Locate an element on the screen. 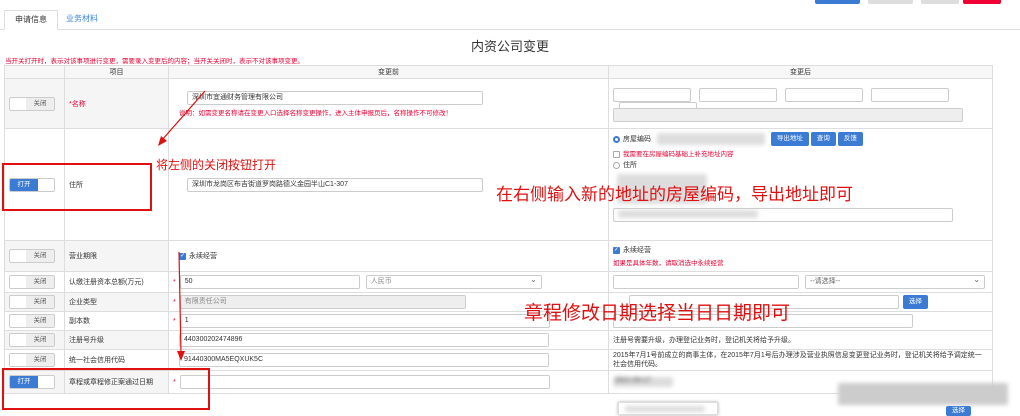 The height and width of the screenshot is (416, 1020). annotation-open-toggle: 将左侧的关闭按钮打开 is located at coordinates (216, 165).